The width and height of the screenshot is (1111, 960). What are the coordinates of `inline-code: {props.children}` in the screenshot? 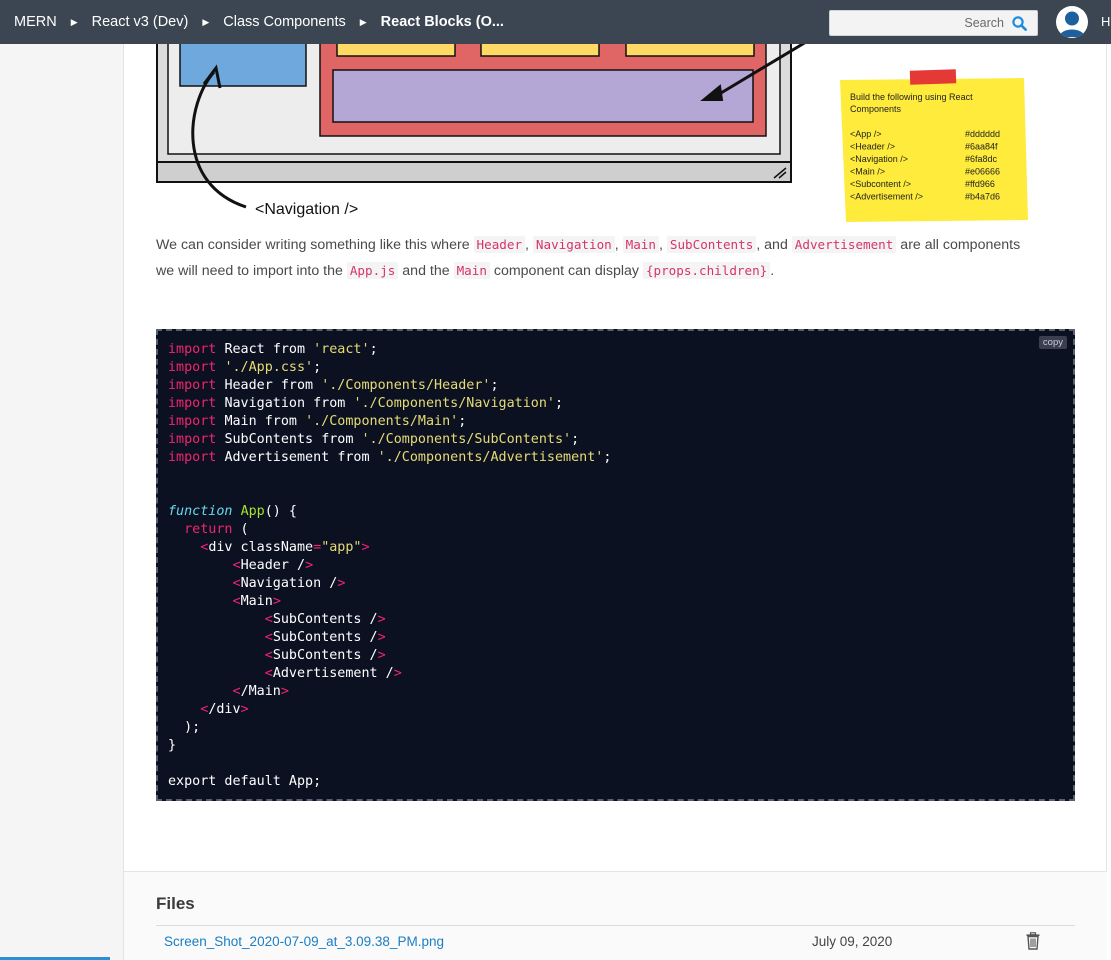 It's located at (706, 270).